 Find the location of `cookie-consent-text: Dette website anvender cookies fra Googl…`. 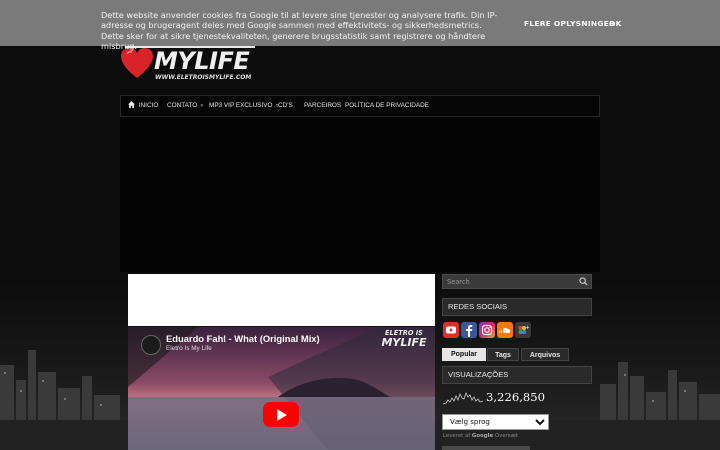

cookie-consent-text: Dette website anvender cookies fra Googl… is located at coordinates (299, 31).